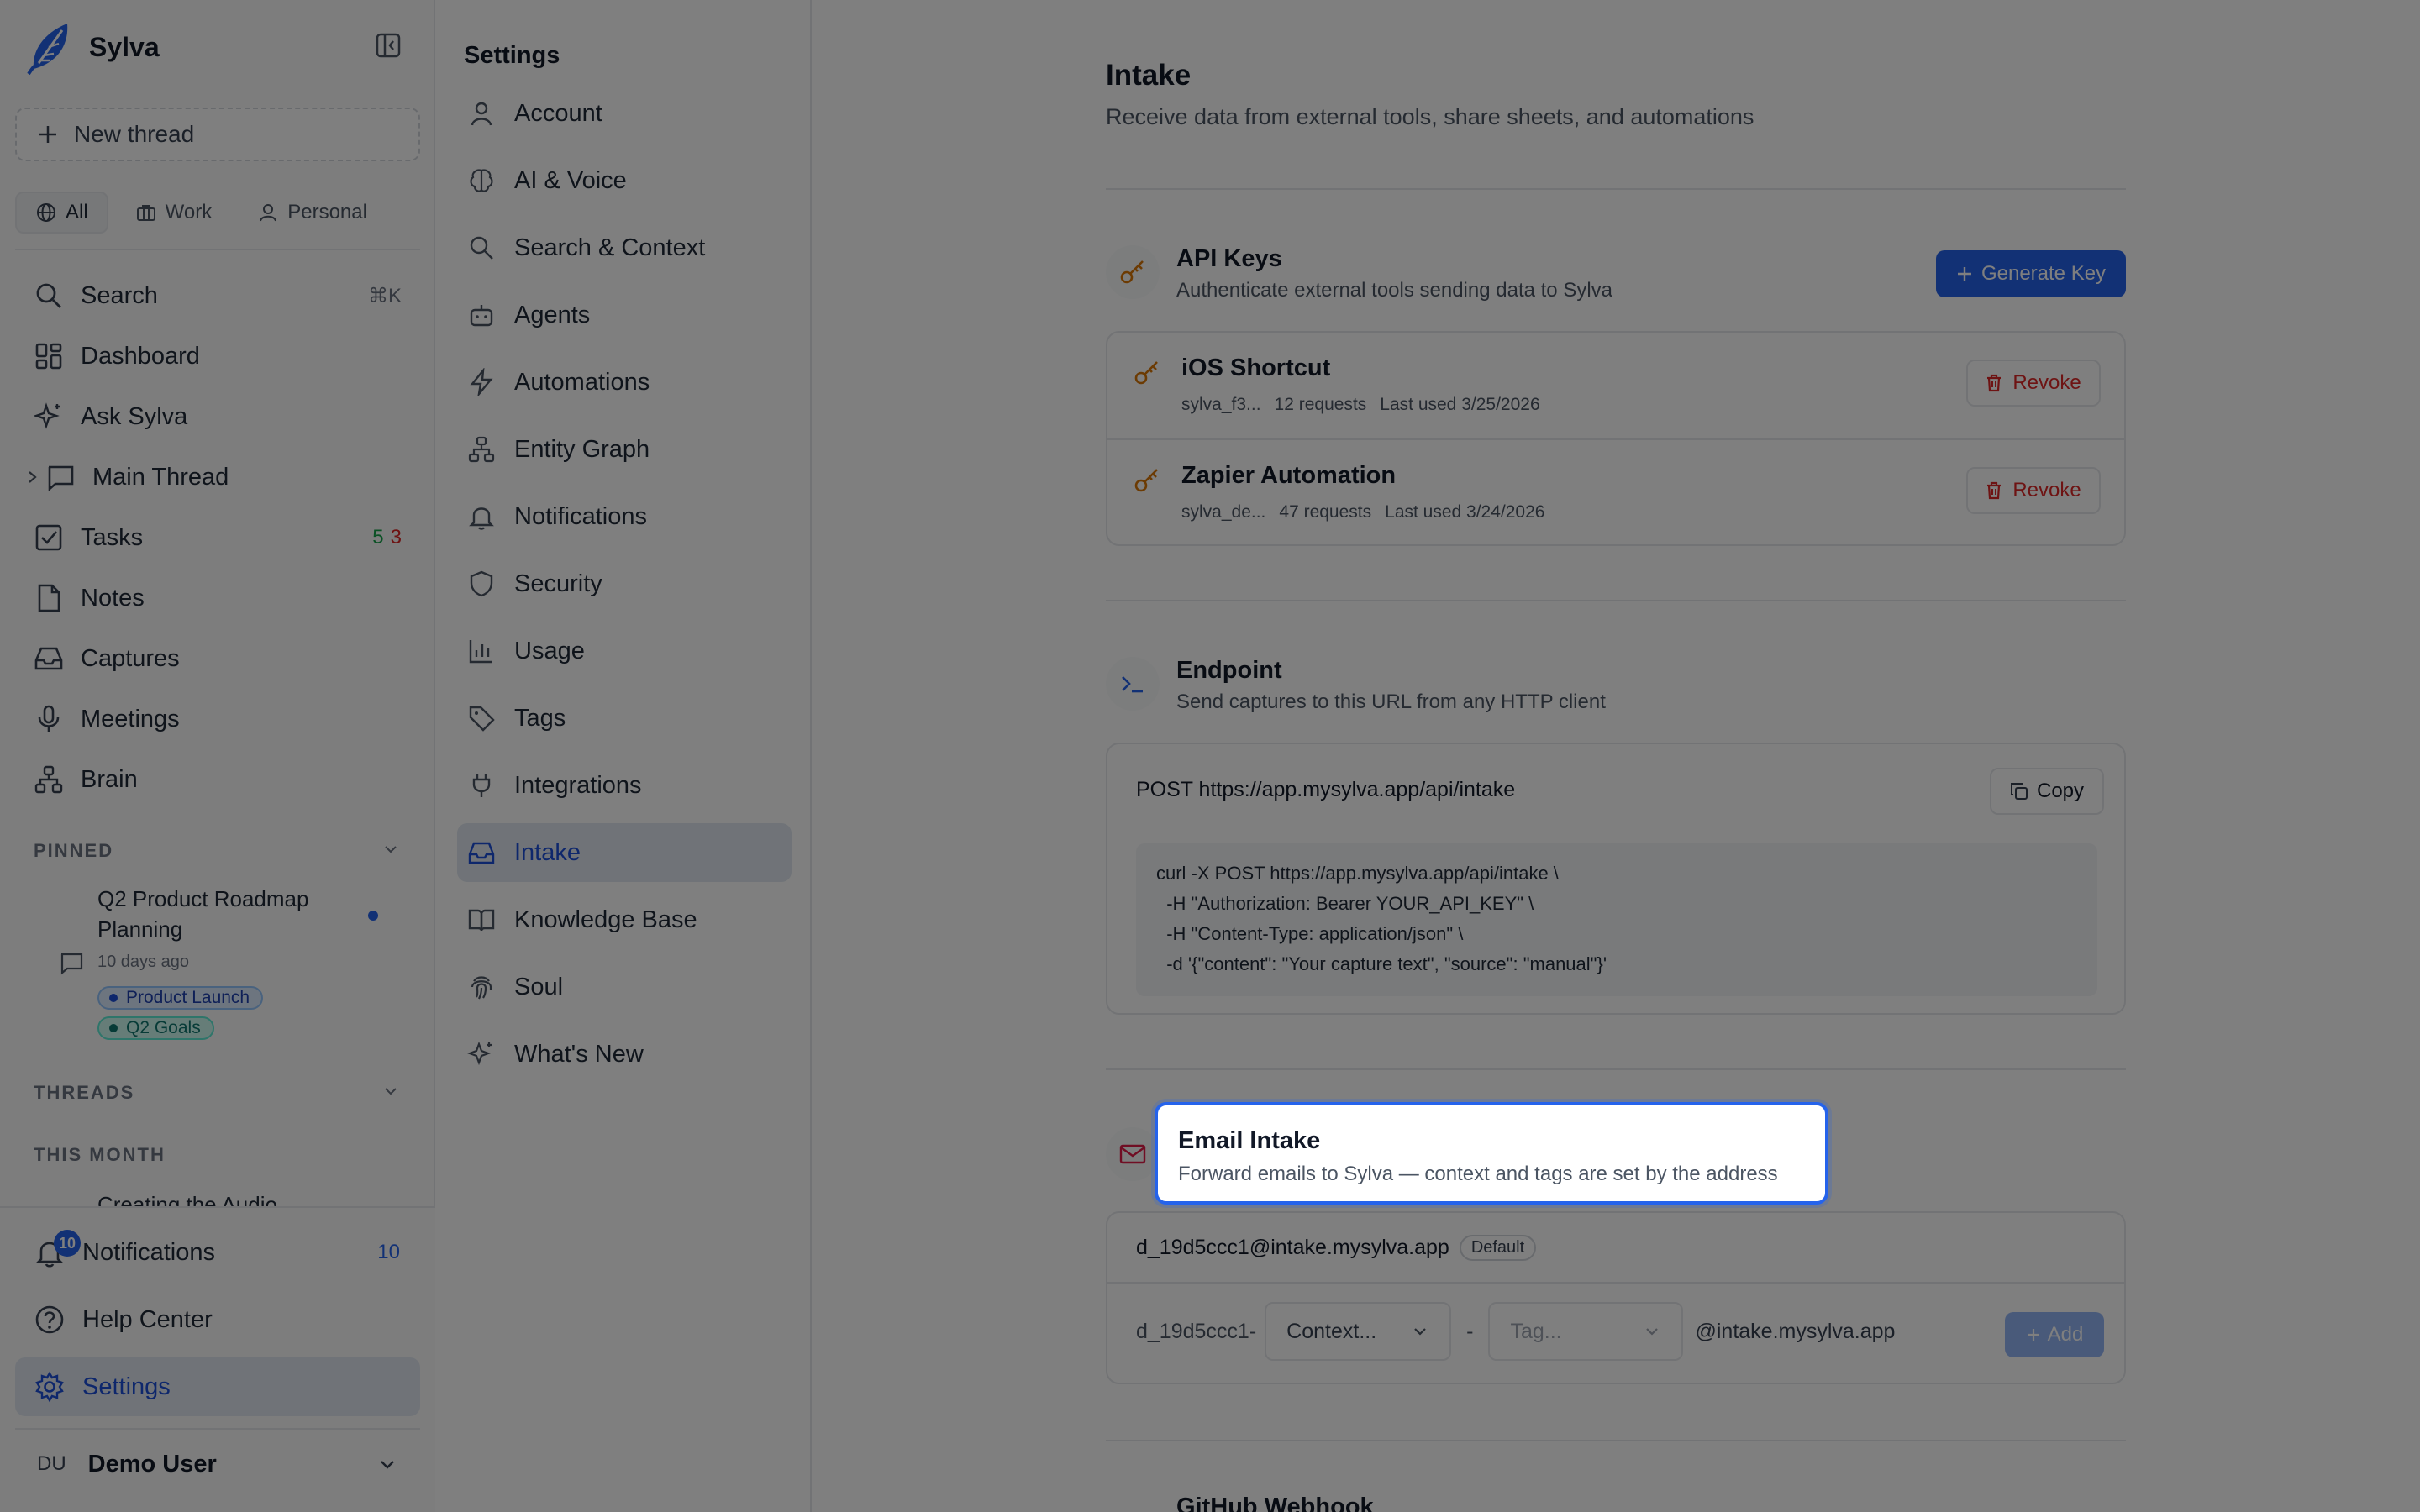 This screenshot has height=1512, width=2420. Describe the element at coordinates (624, 516) in the screenshot. I see `settings-item-notifications: Notifications` at that location.